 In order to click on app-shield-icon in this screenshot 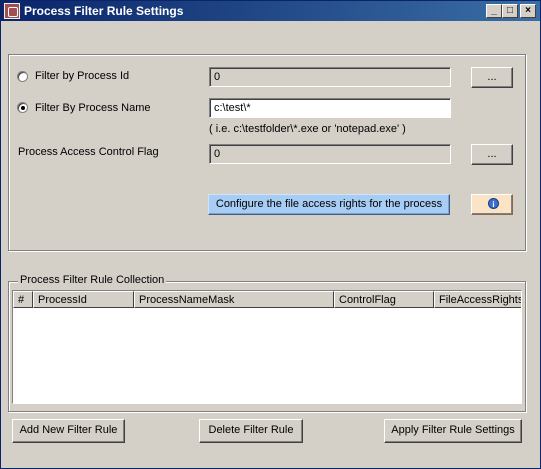, I will do `click(12, 11)`.